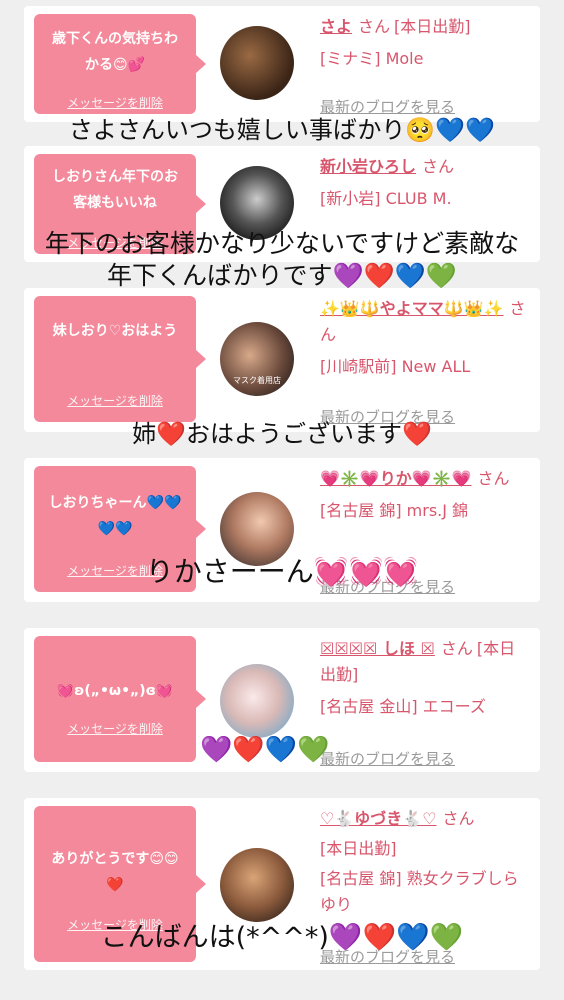 Image resolution: width=564 pixels, height=1000 pixels. What do you see at coordinates (281, 275) in the screenshot?
I see `caption-overlay: 年下くんばかりです💜❤️💙💚` at bounding box center [281, 275].